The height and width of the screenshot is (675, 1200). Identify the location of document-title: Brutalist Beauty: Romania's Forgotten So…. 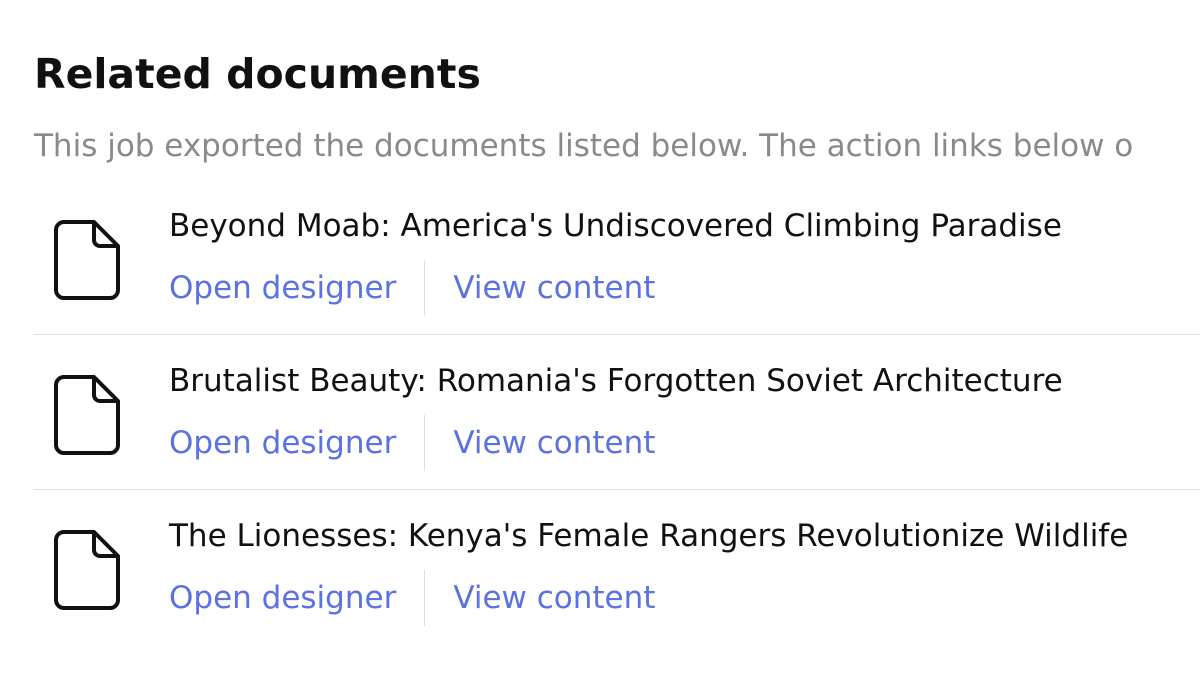
(616, 381).